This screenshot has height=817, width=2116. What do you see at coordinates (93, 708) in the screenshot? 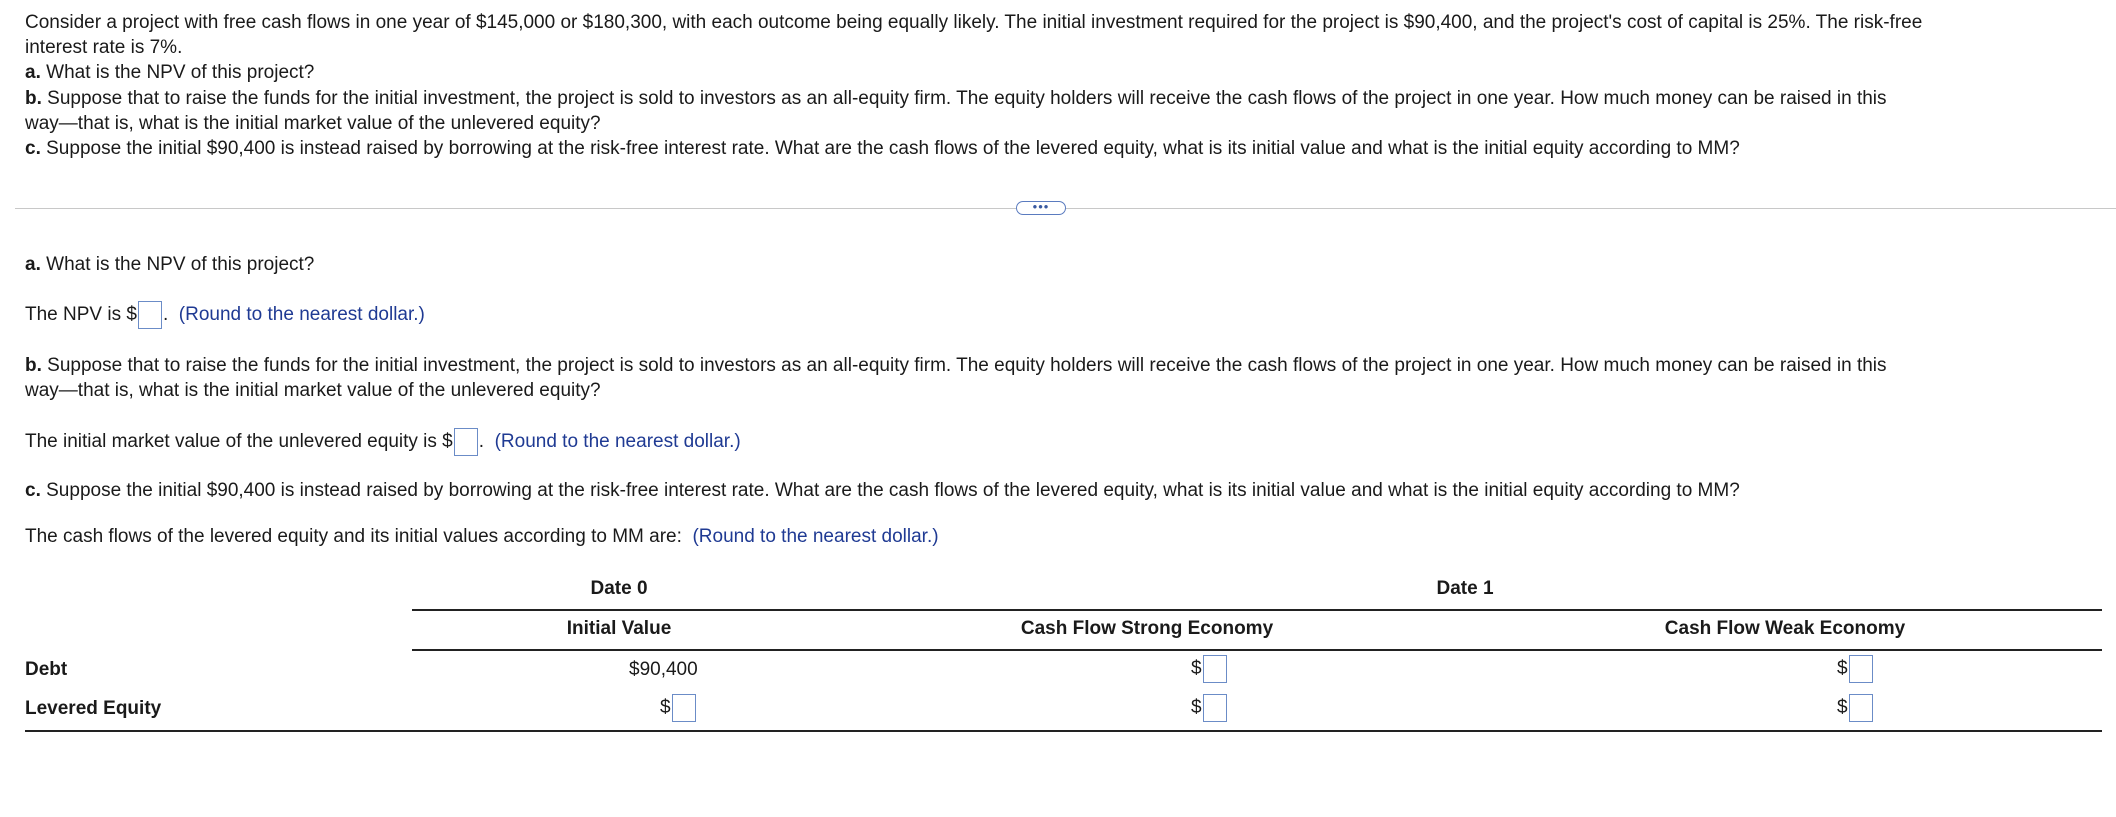
I see `row-label-levered-equity: Levered Equity` at bounding box center [93, 708].